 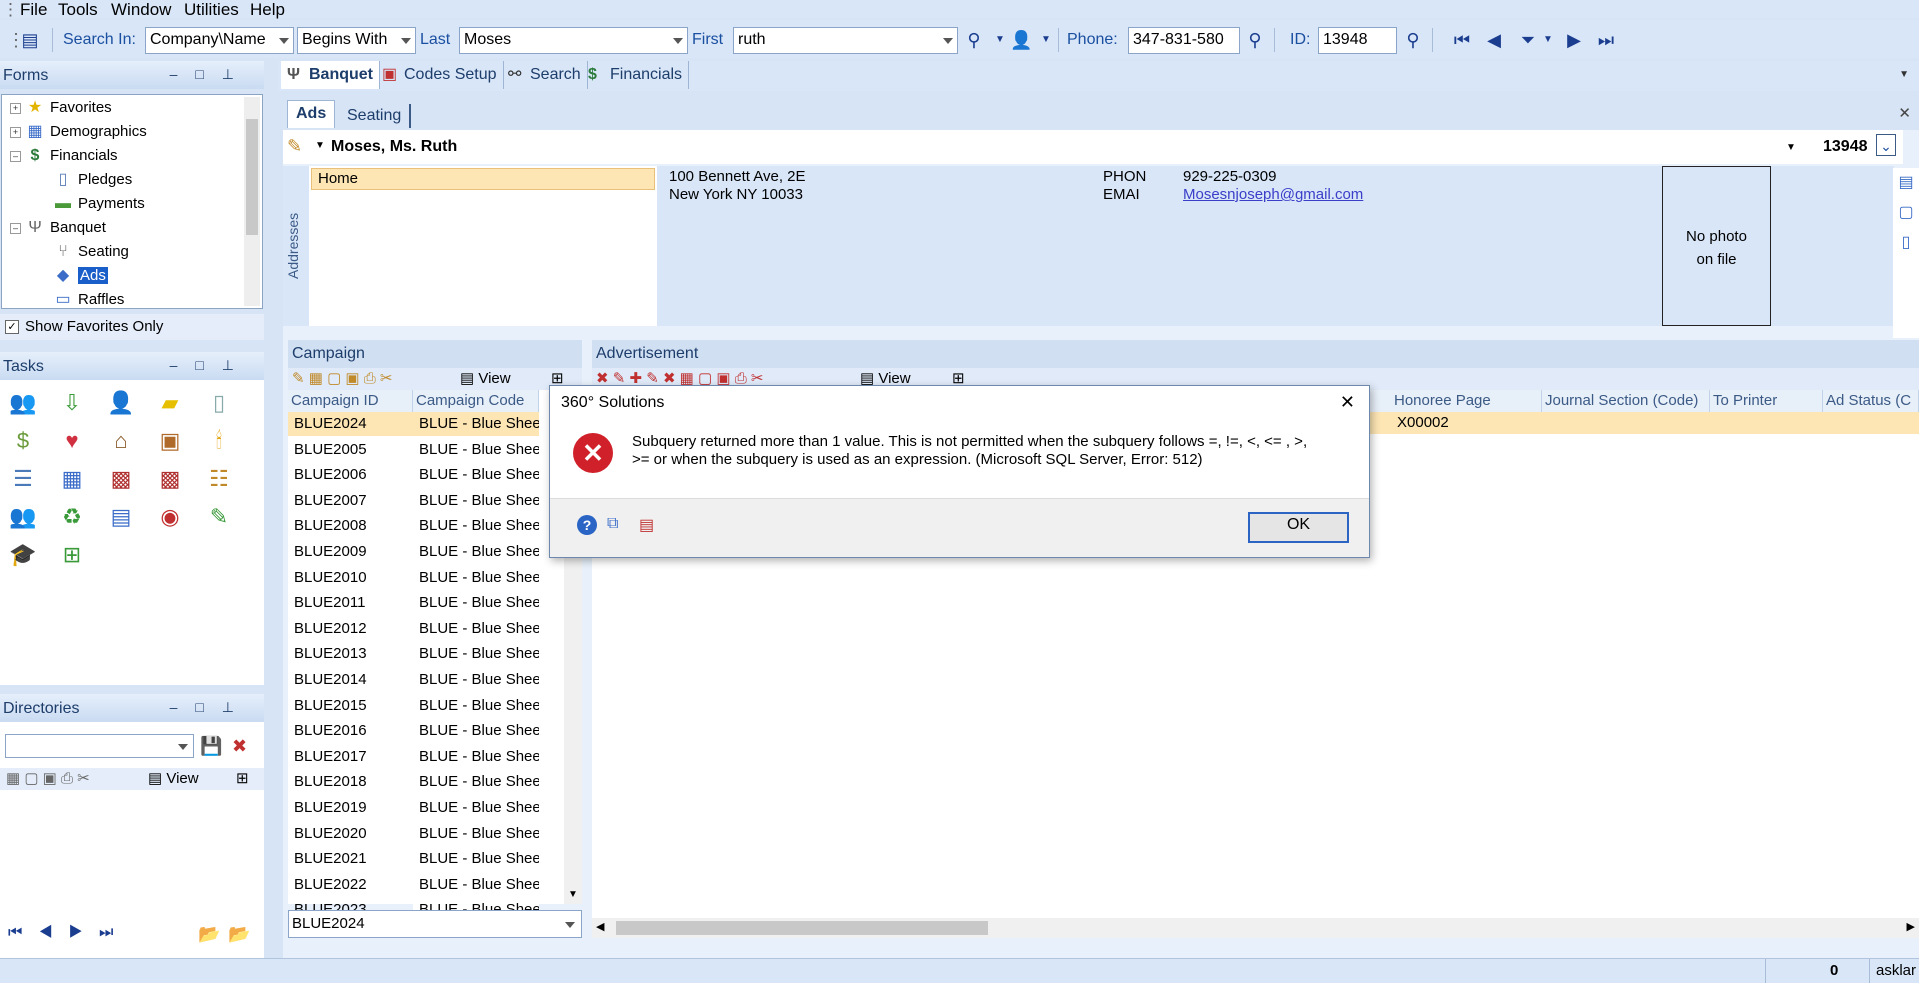 I want to click on delete-icon: ✖, so click(x=239, y=746).